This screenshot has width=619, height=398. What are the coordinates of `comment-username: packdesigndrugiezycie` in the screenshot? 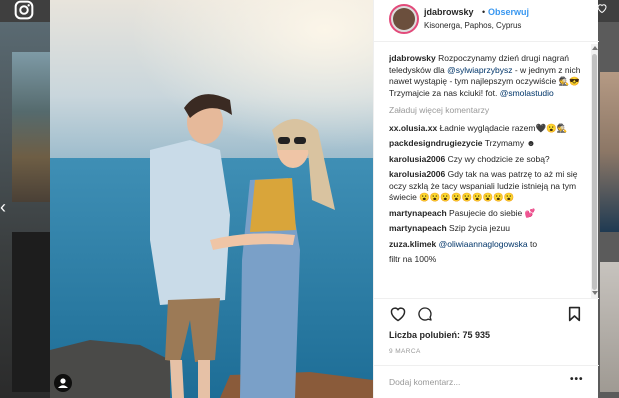 It's located at (436, 143).